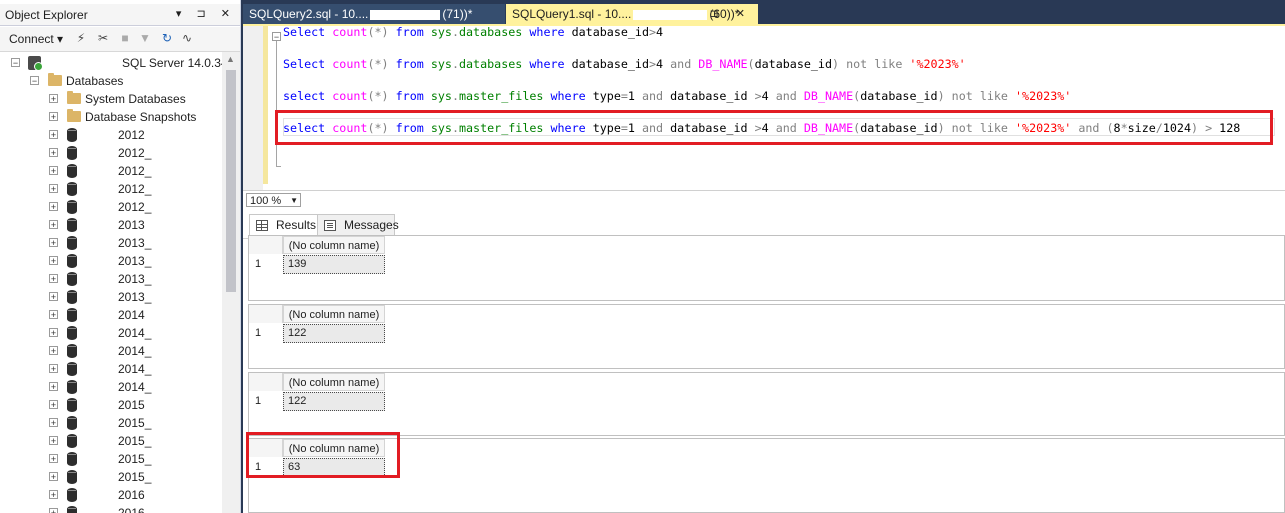 Image resolution: width=1285 pixels, height=513 pixels. I want to click on filter-icon: ▼, so click(145, 38).